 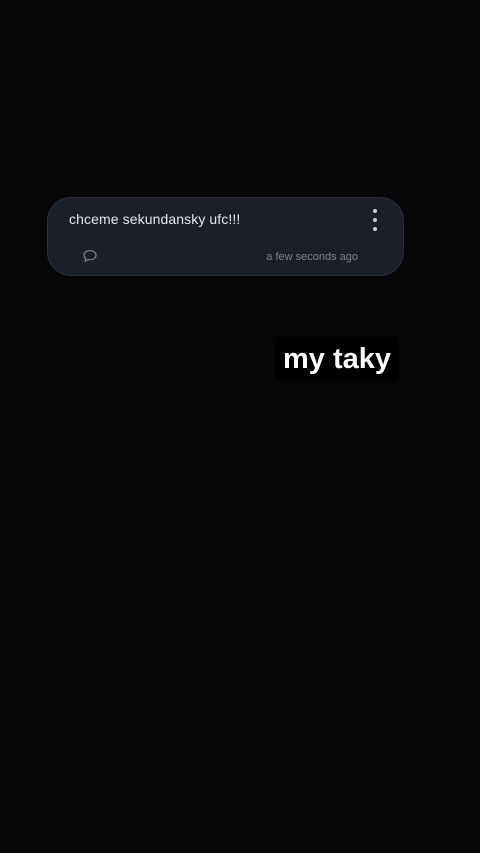 I want to click on more-options-button, so click(x=375, y=220).